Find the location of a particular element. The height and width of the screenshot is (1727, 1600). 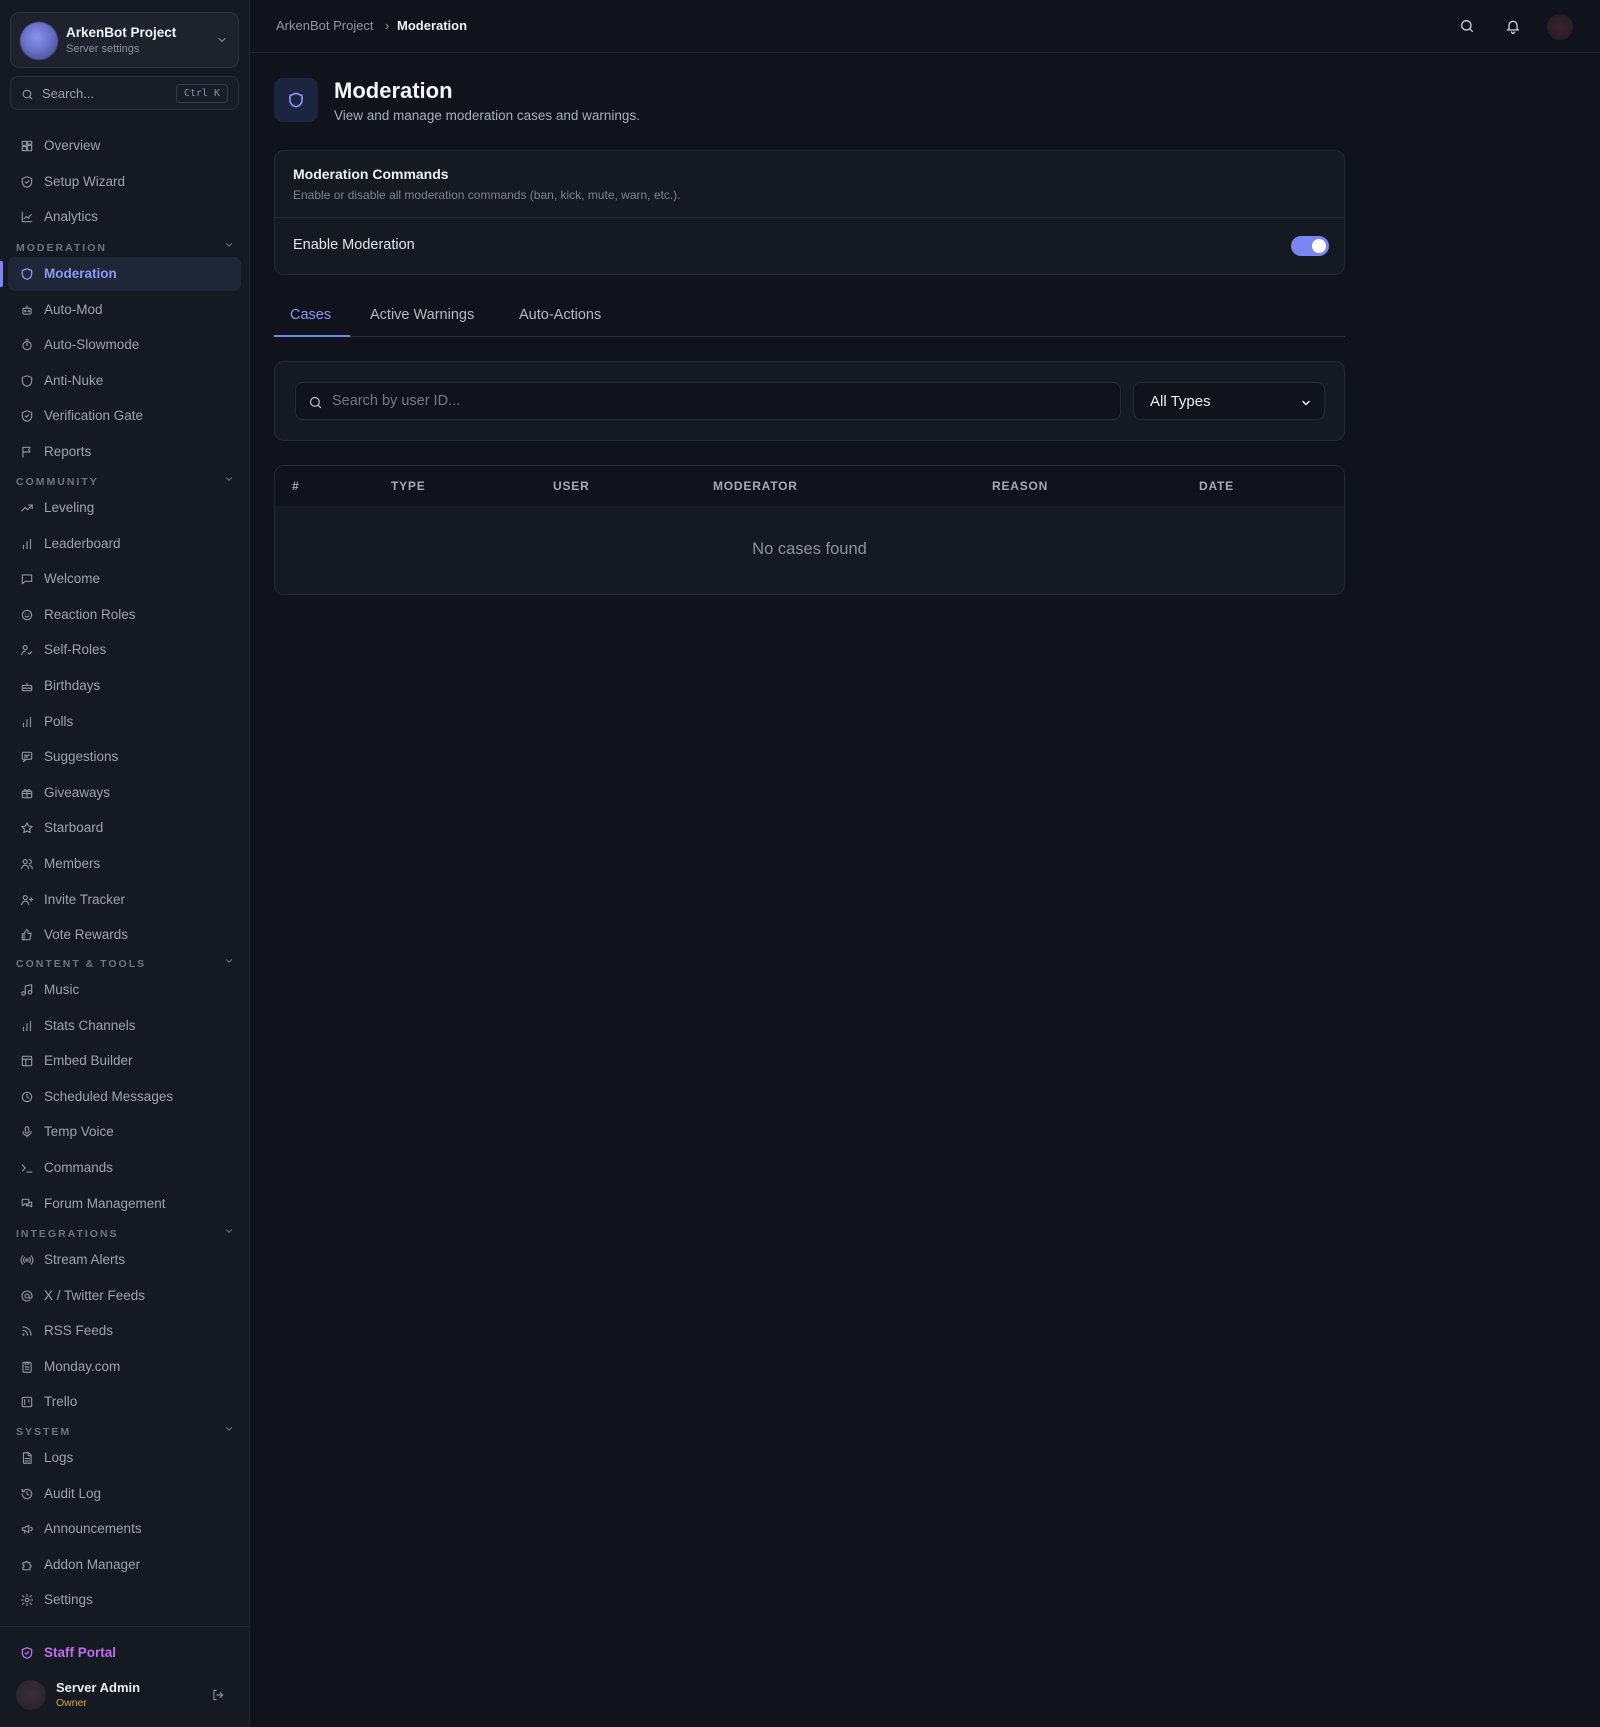

sidebar-item-stream-alerts: Stream Alerts is located at coordinates (124, 1260).